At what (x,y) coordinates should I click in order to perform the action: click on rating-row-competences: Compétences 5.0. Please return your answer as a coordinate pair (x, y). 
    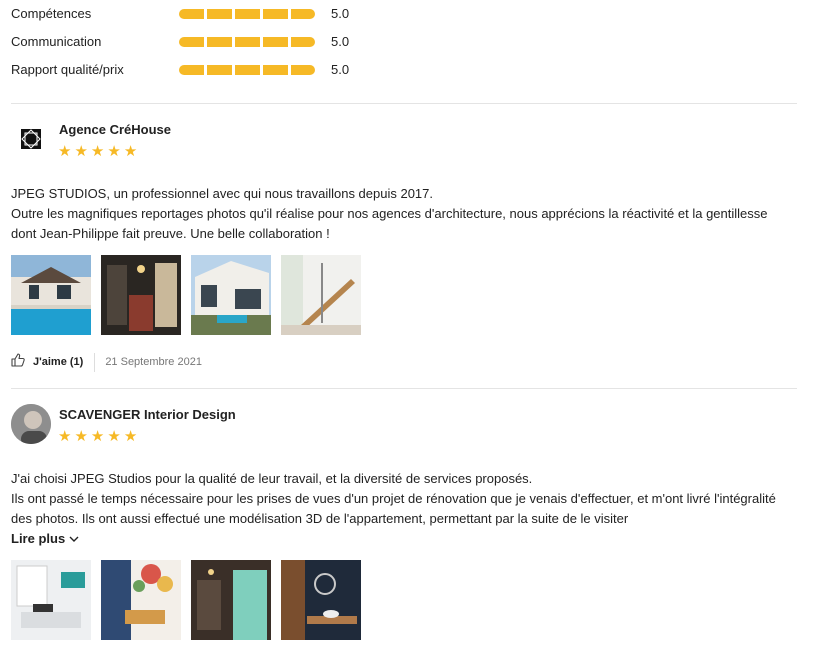
    Looking at the image, I should click on (211, 14).